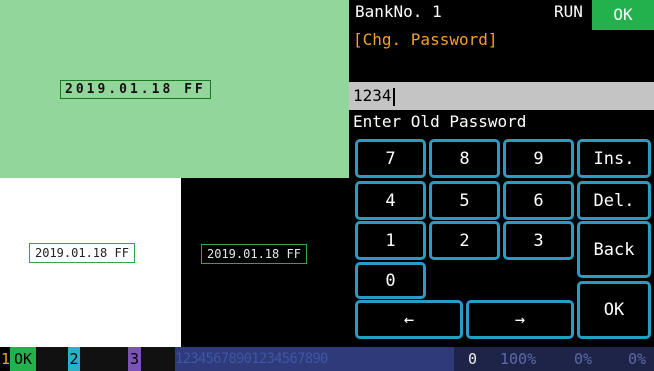 This screenshot has width=654, height=371. Describe the element at coordinates (398, 11) in the screenshot. I see `bank-number-label: BankNo. 1` at that location.